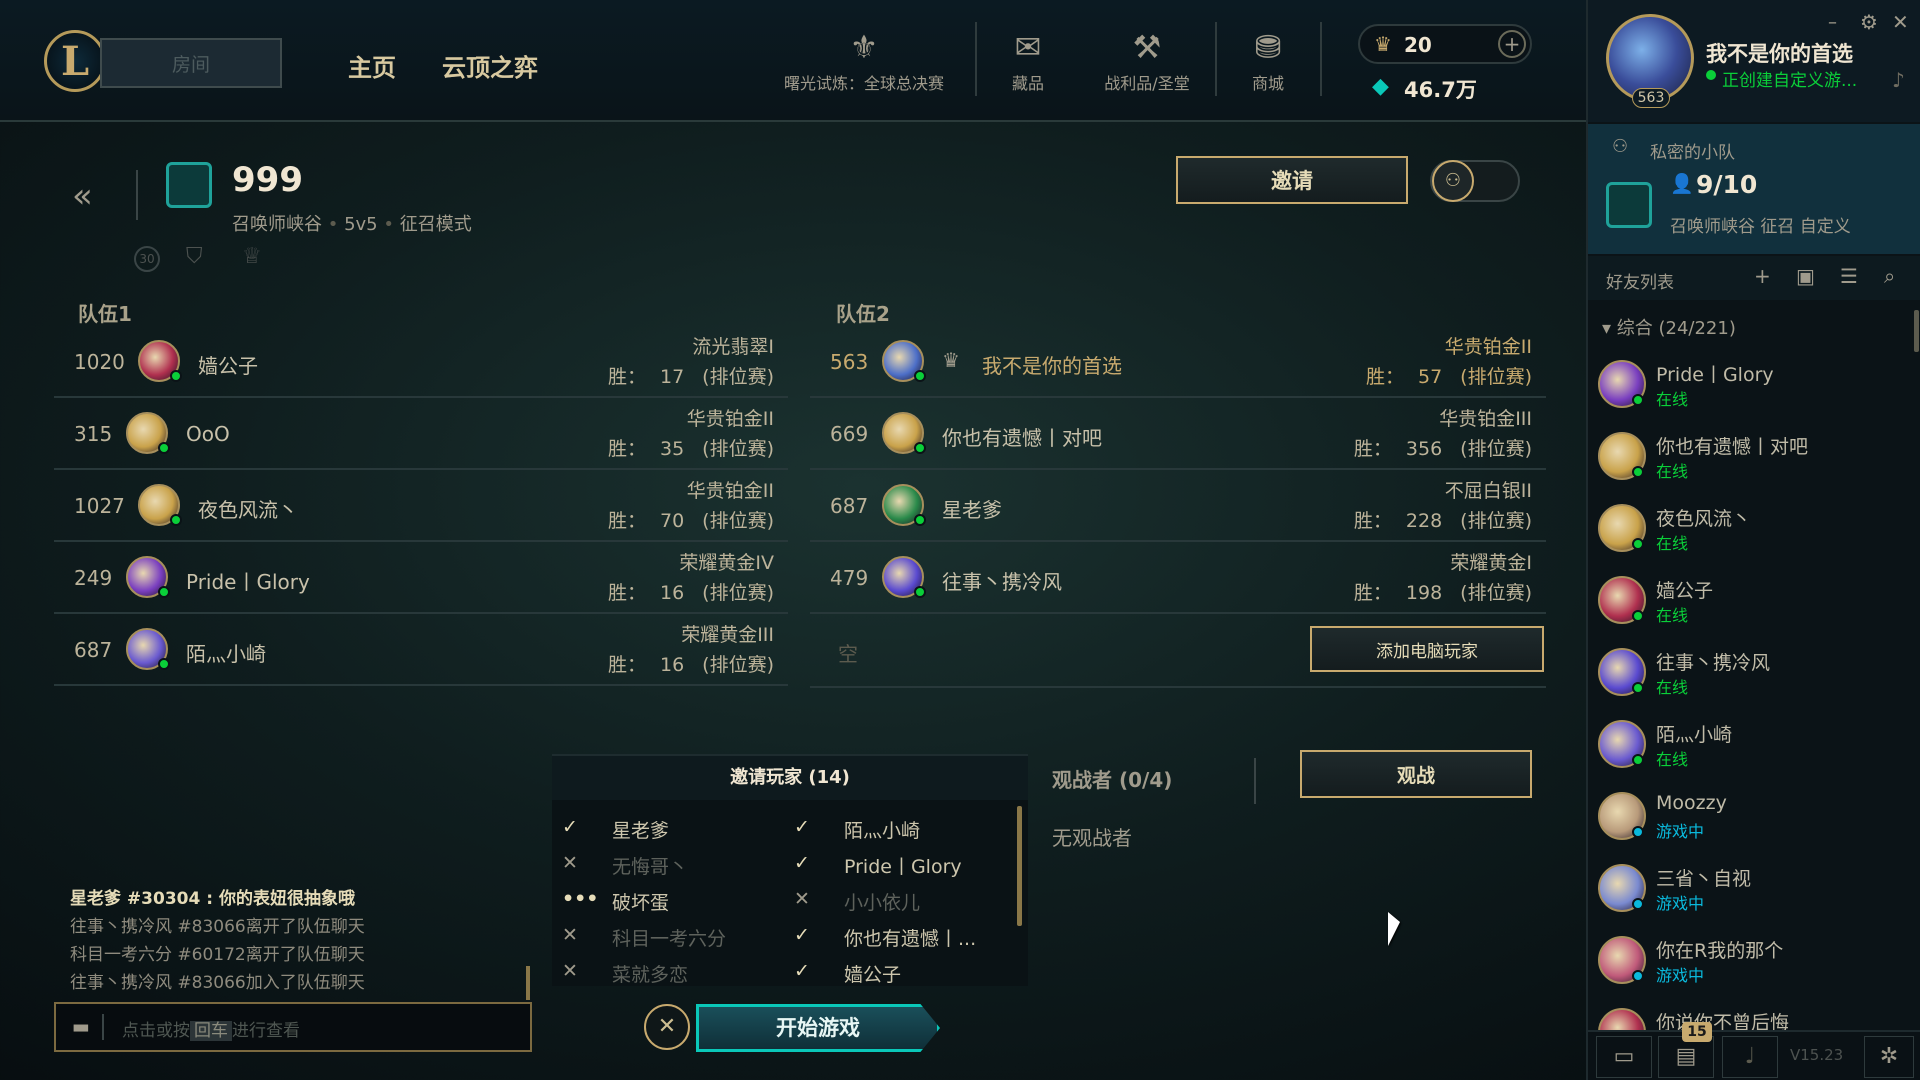 This screenshot has width=1920, height=1080. I want to click on player-name: 我不是你的首选, so click(1052, 364).